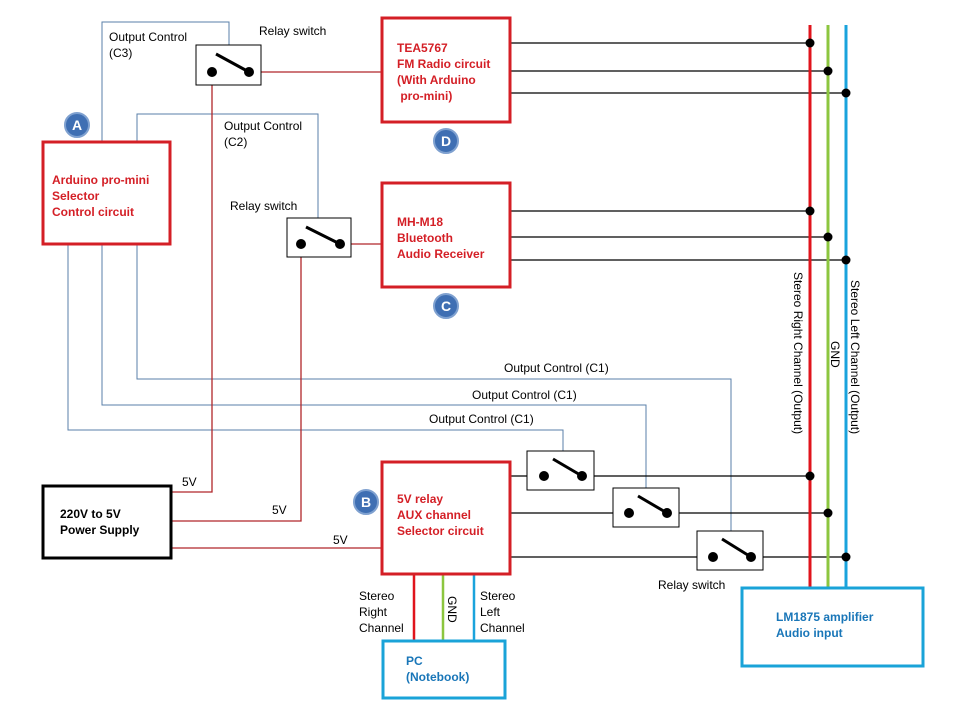 The image size is (960, 720). I want to click on svg-text: pro-mini), so click(424, 96).